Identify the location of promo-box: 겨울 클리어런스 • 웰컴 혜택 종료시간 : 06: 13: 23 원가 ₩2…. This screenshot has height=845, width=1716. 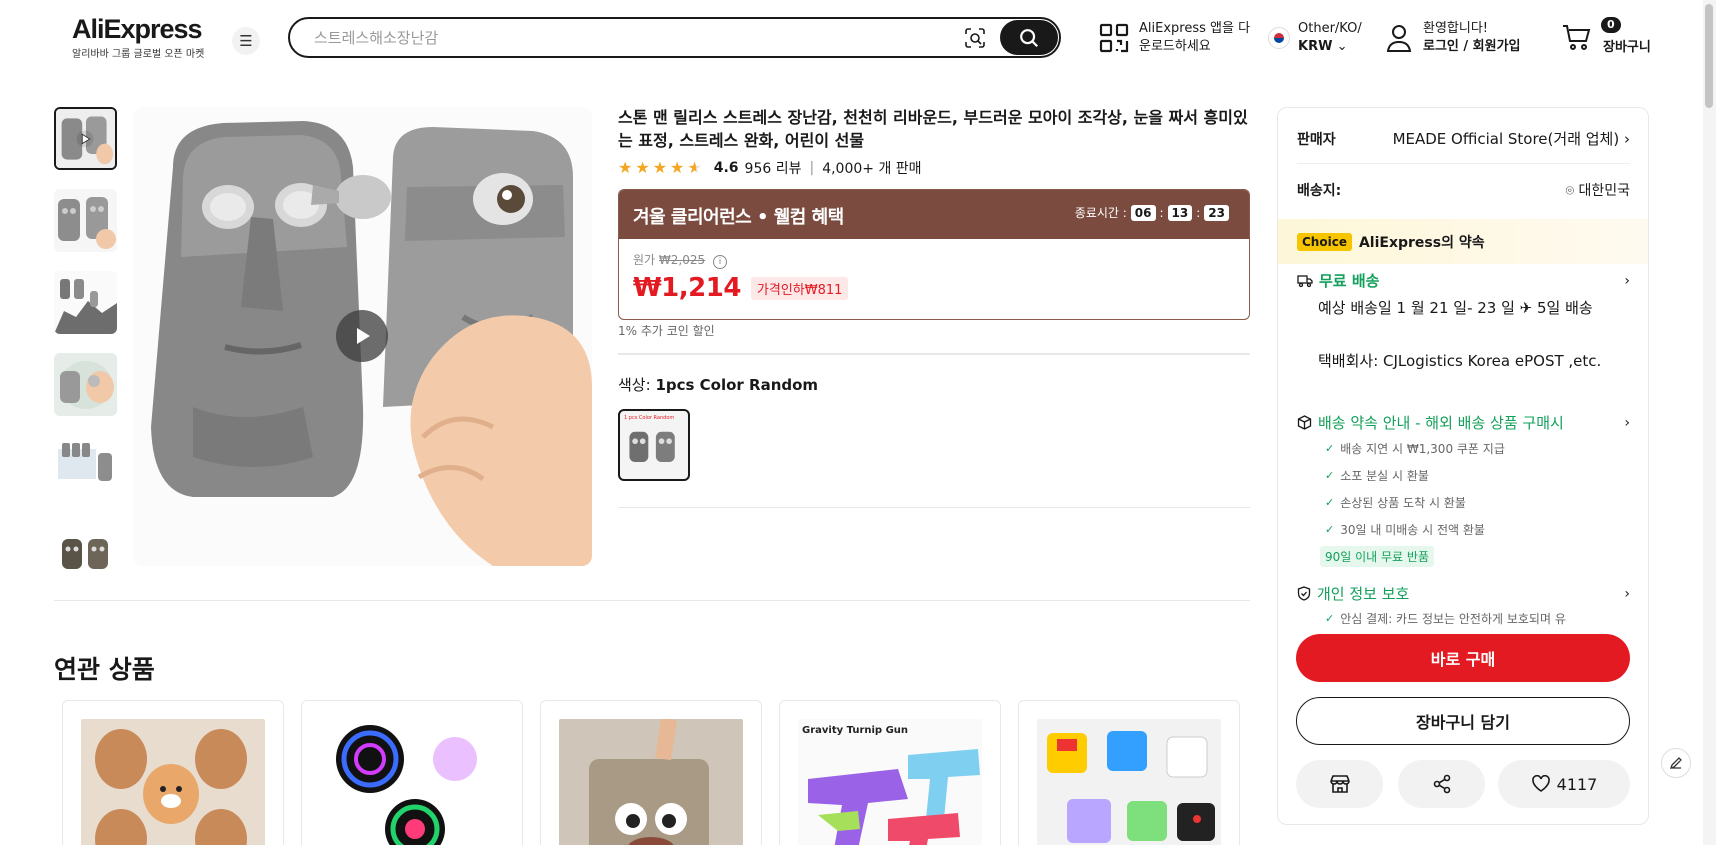
(934, 254).